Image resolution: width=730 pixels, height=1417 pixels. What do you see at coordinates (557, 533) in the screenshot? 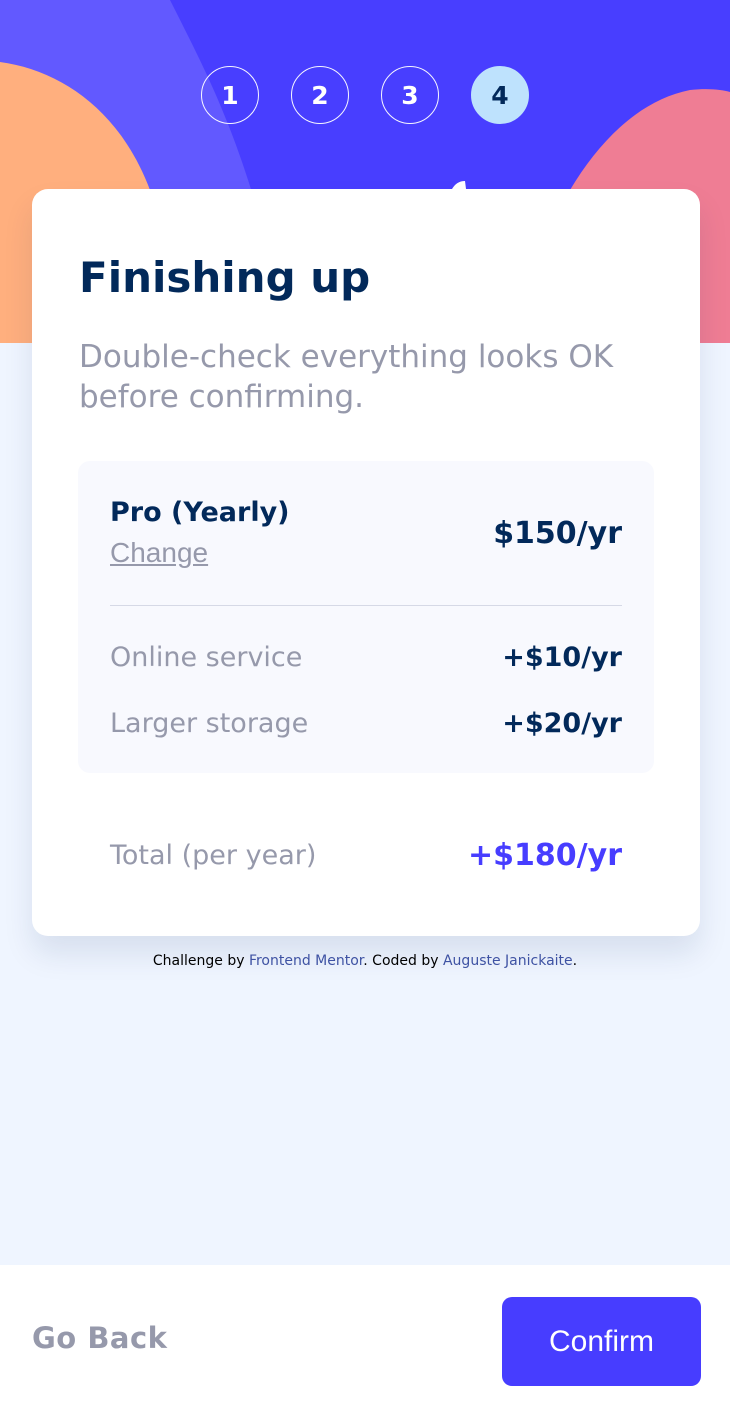
I see `plan-price: $150/yr` at bounding box center [557, 533].